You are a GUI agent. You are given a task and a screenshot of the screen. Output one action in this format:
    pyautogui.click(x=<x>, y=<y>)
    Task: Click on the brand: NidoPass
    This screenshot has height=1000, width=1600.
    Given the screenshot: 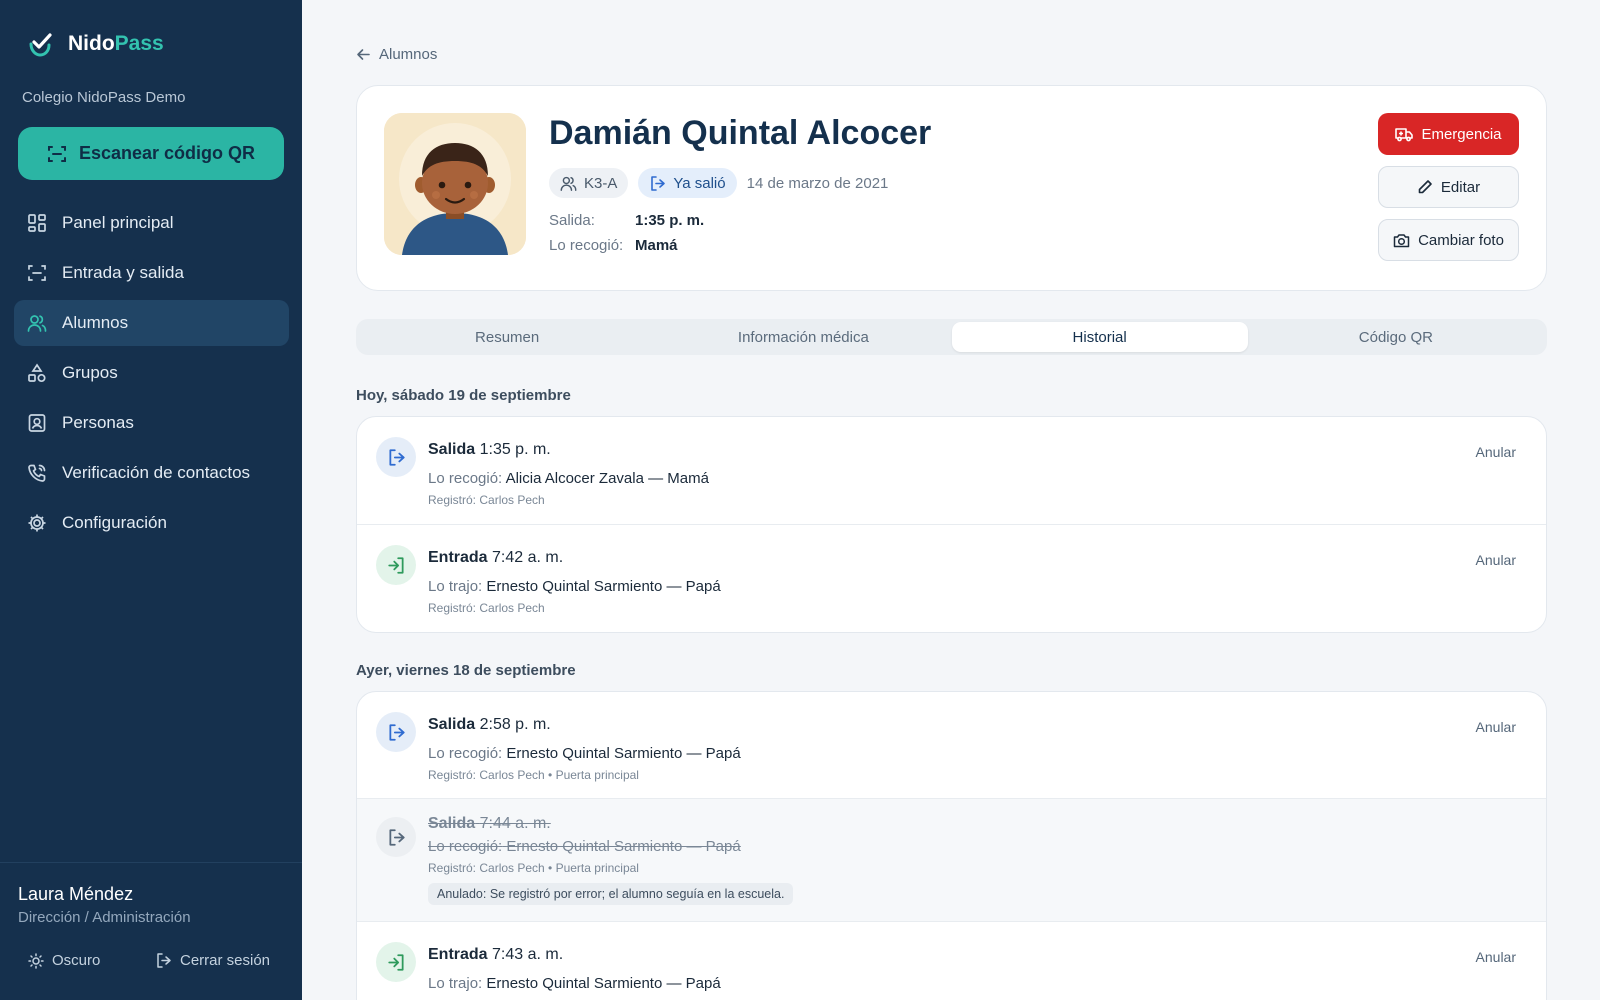 What is the action you would take?
    pyautogui.click(x=95, y=44)
    